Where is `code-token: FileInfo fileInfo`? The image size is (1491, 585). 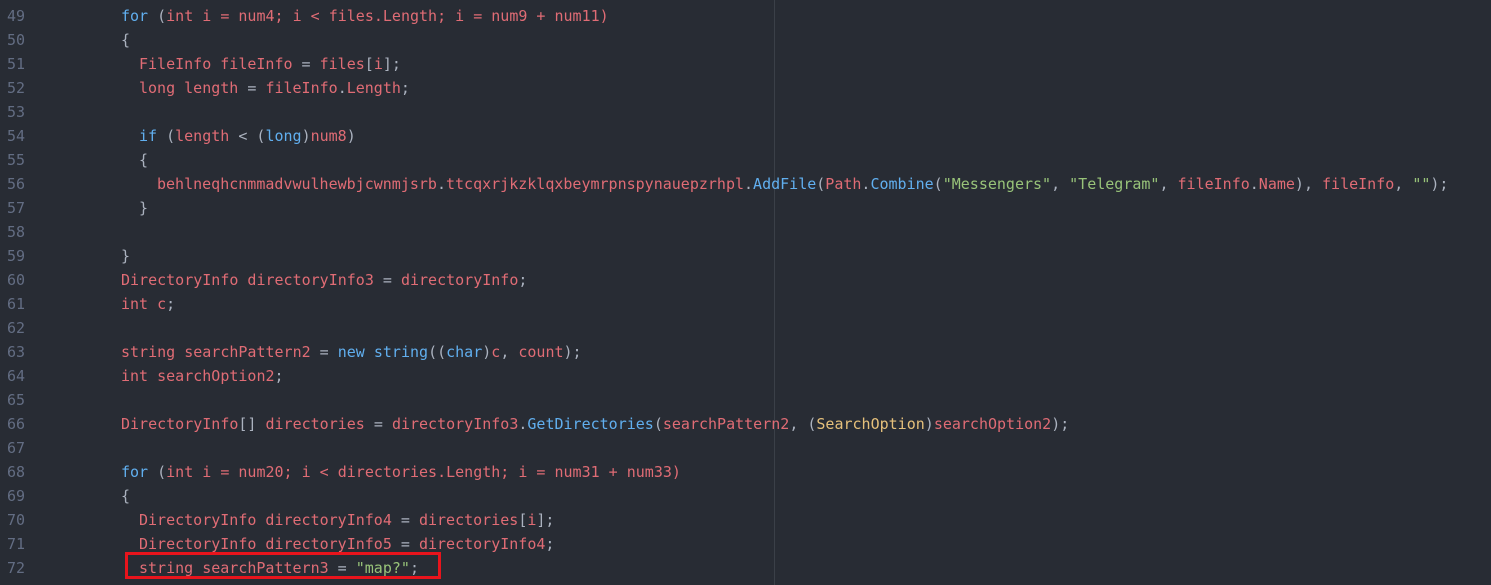 code-token: FileInfo fileInfo is located at coordinates (216, 64).